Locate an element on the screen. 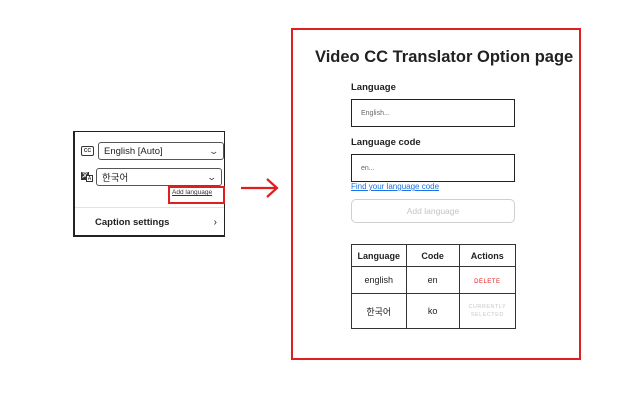  language-row: 文A 한국어 ⌄ is located at coordinates (151, 177).